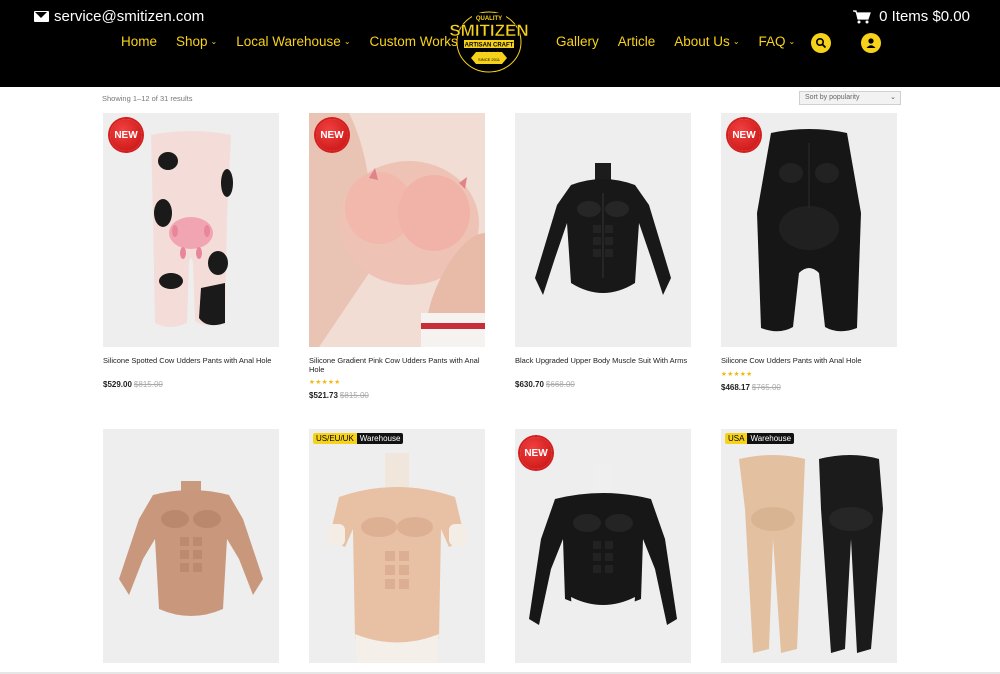 The image size is (1000, 674). I want to click on cart-summary: 0 Items $0.00, so click(911, 16).